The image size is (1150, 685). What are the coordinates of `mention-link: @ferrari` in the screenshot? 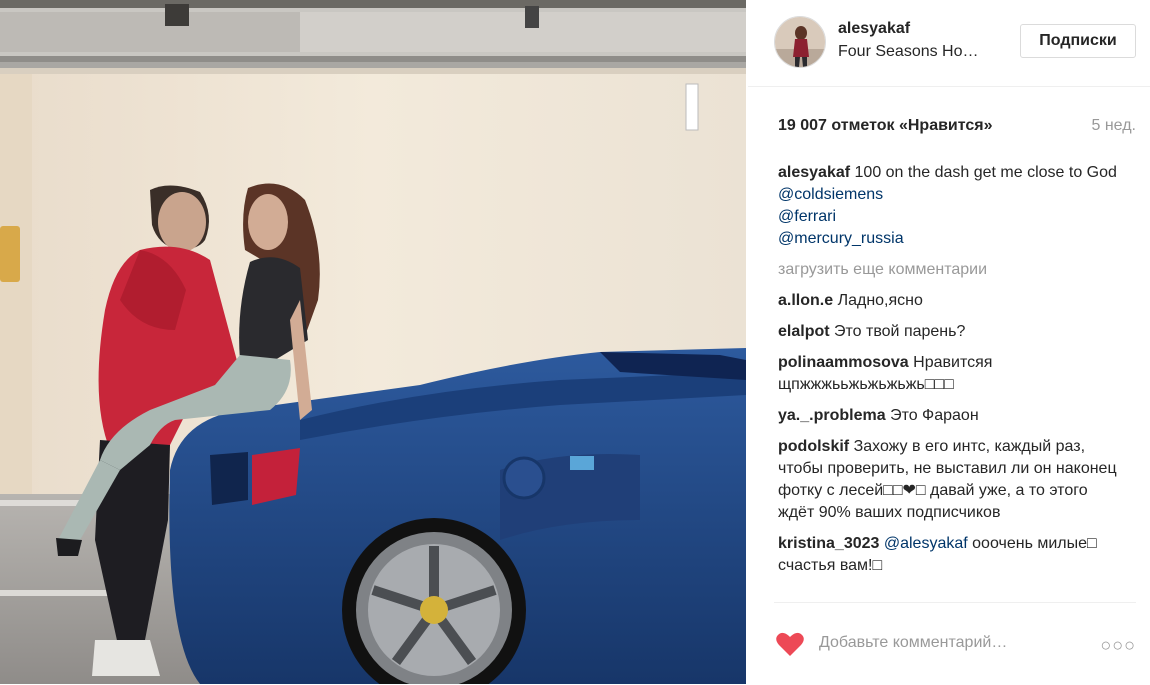 It's located at (807, 216).